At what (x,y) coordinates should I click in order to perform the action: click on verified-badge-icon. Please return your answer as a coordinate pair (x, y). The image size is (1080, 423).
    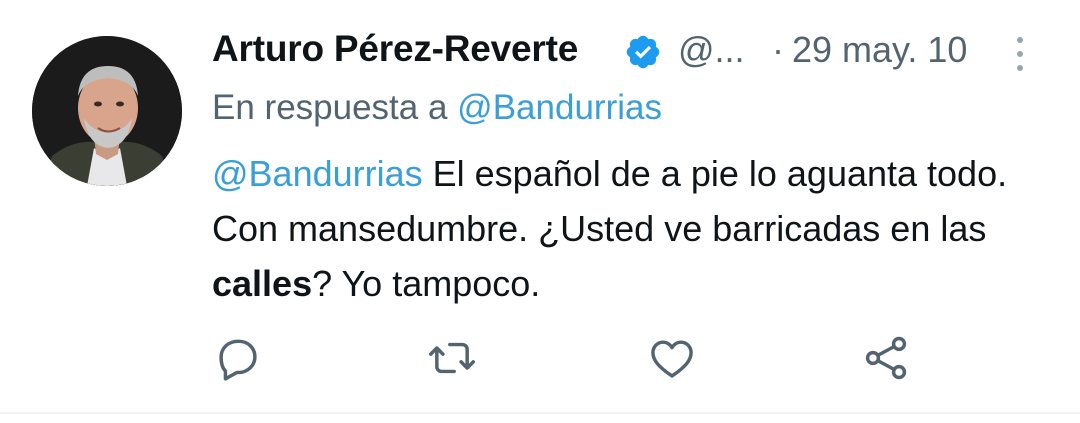
    Looking at the image, I should click on (643, 52).